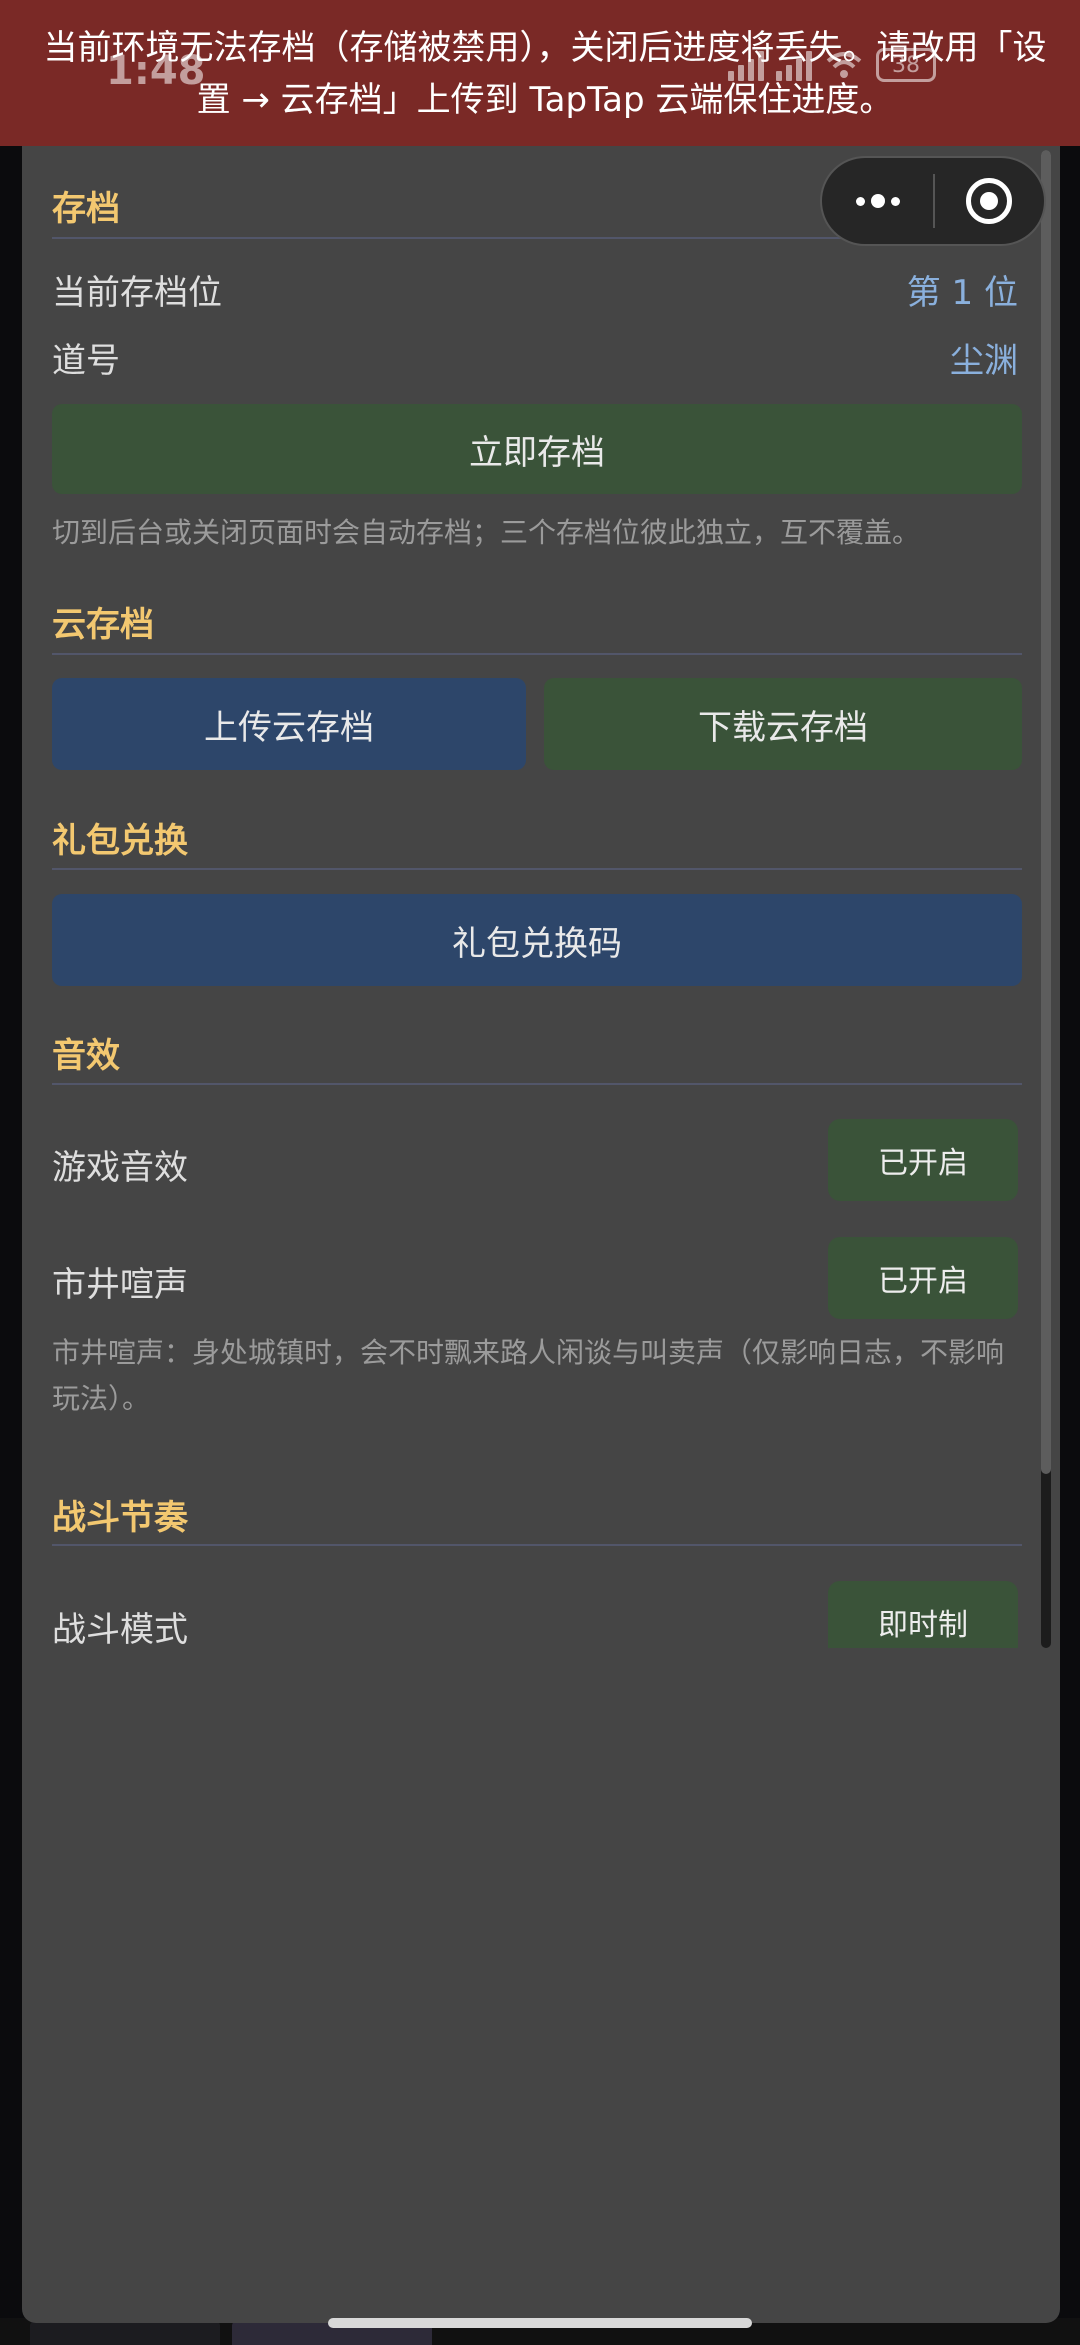 The height and width of the screenshot is (2345, 1080). Describe the element at coordinates (962, 293) in the screenshot. I see `save-slot-value: 第 1 位` at that location.